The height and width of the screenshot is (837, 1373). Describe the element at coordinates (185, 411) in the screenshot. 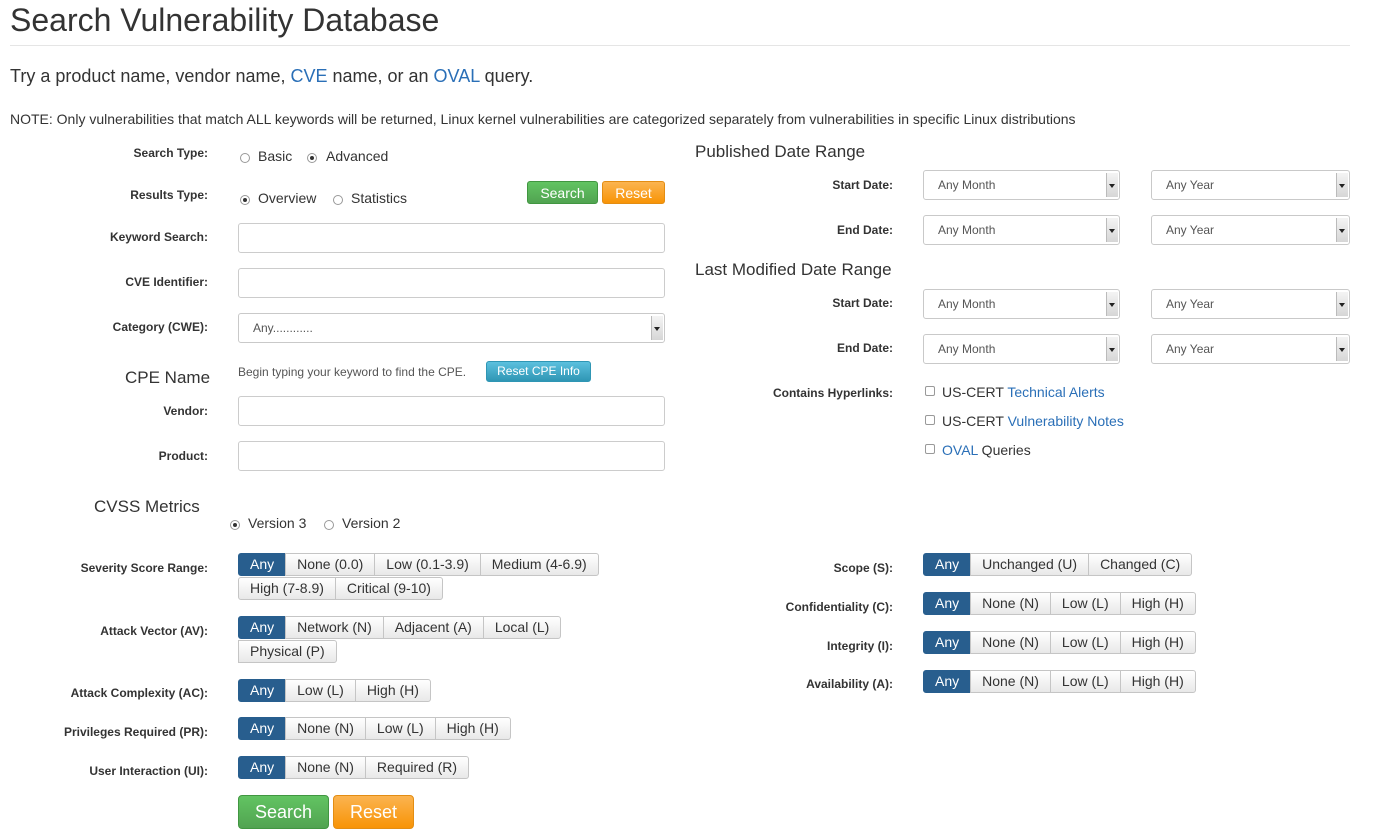

I see `vendor-label: Vendor:` at that location.